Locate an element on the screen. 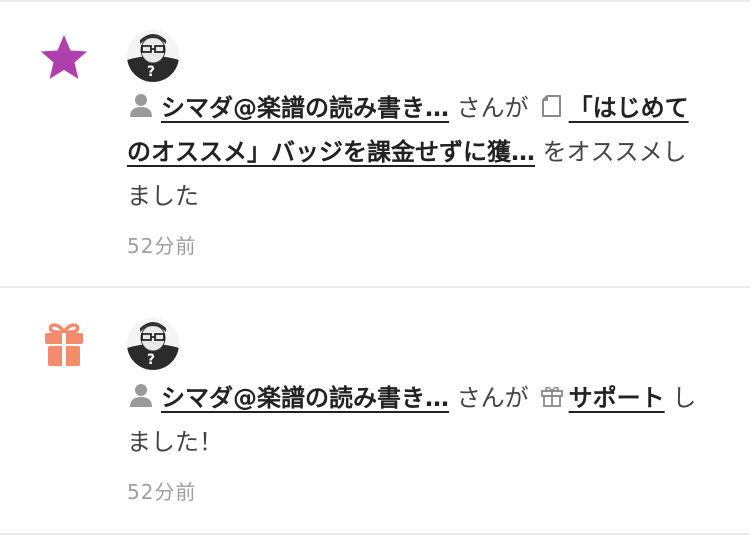 This screenshot has width=750, height=535. gift-outline-icon is located at coordinates (552, 393).